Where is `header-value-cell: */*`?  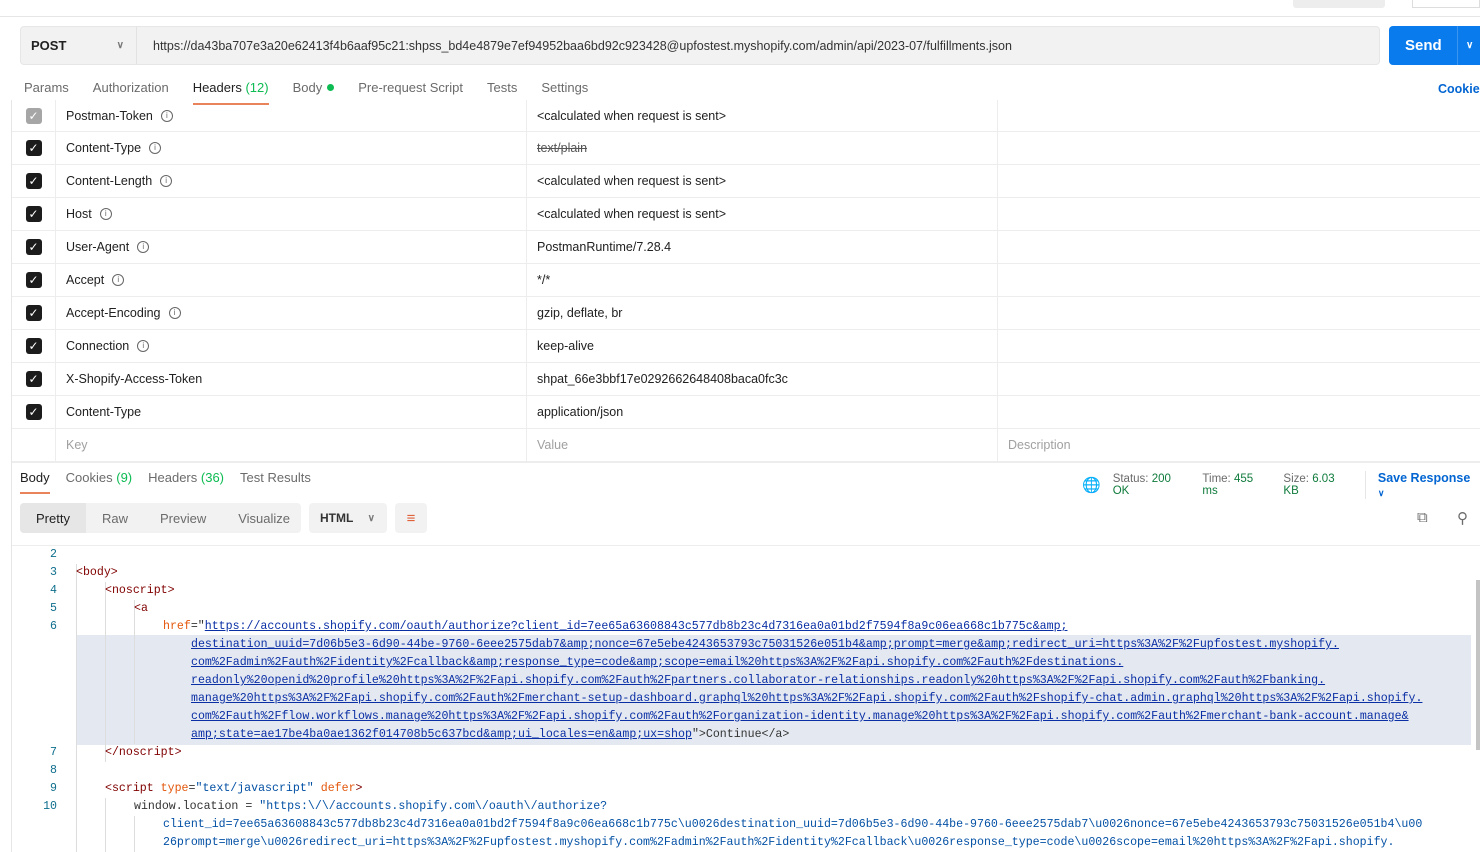 header-value-cell: */* is located at coordinates (762, 280).